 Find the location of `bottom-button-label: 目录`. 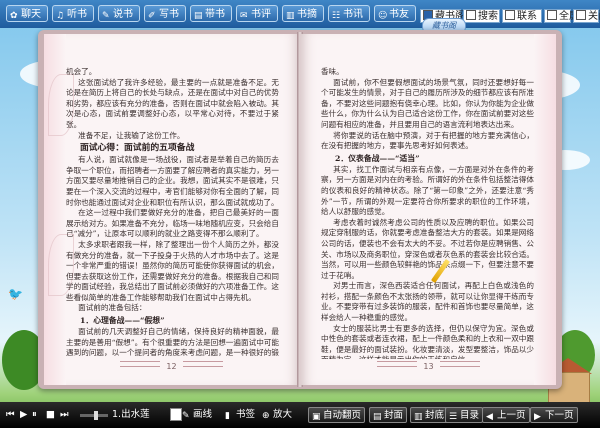

bottom-button-label: 目录 is located at coordinates (470, 415).